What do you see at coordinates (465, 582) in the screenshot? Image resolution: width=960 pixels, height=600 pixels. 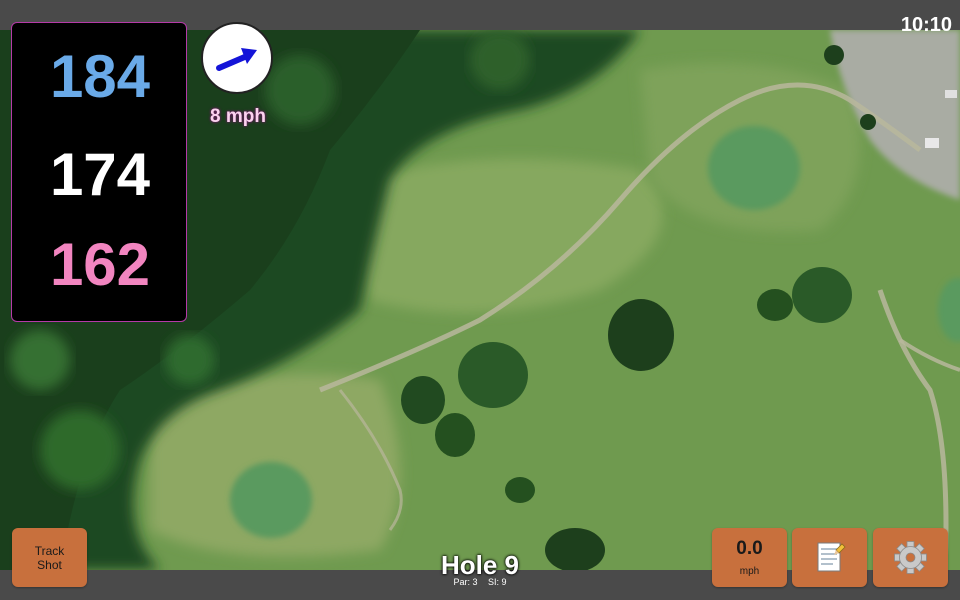 I see `hole-par: Par: 3` at bounding box center [465, 582].